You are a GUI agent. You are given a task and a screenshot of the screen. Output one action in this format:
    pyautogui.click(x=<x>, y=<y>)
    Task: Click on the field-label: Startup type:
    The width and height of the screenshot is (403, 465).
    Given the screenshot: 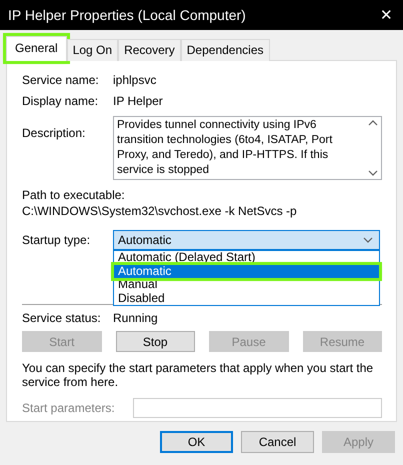 What is the action you would take?
    pyautogui.click(x=57, y=240)
    